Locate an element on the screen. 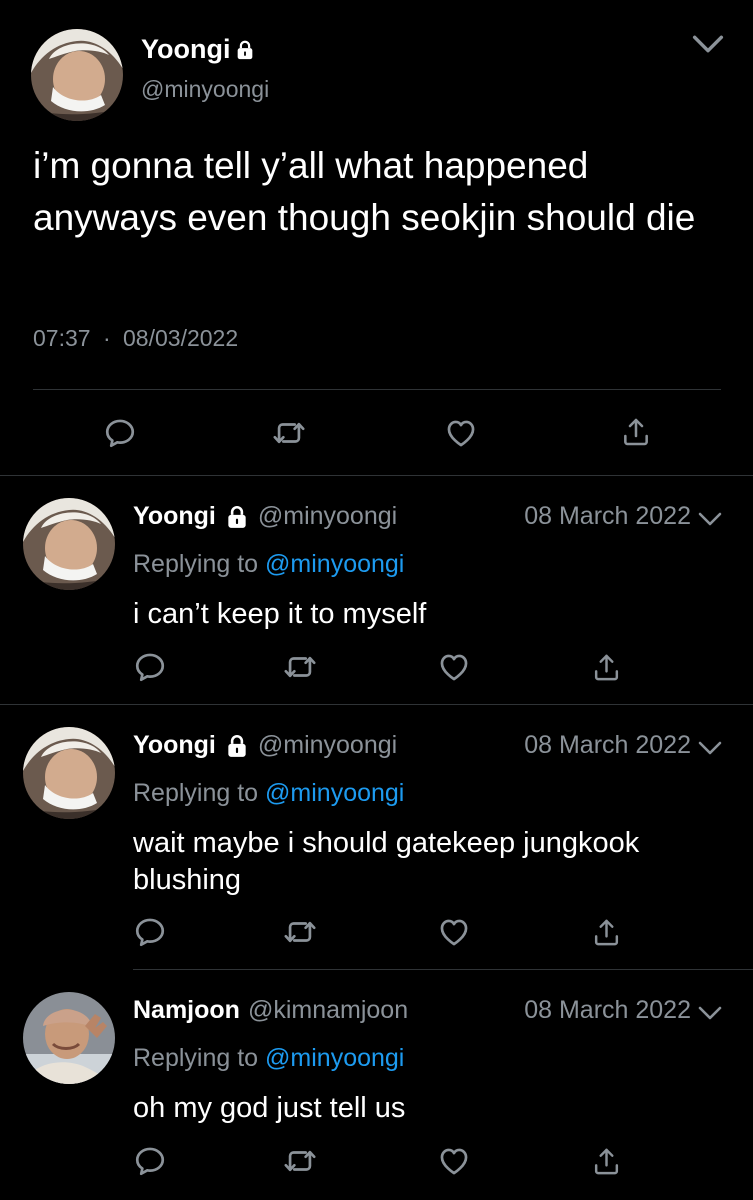 The width and height of the screenshot is (753, 1200). date: 08/03/2022 is located at coordinates (180, 338).